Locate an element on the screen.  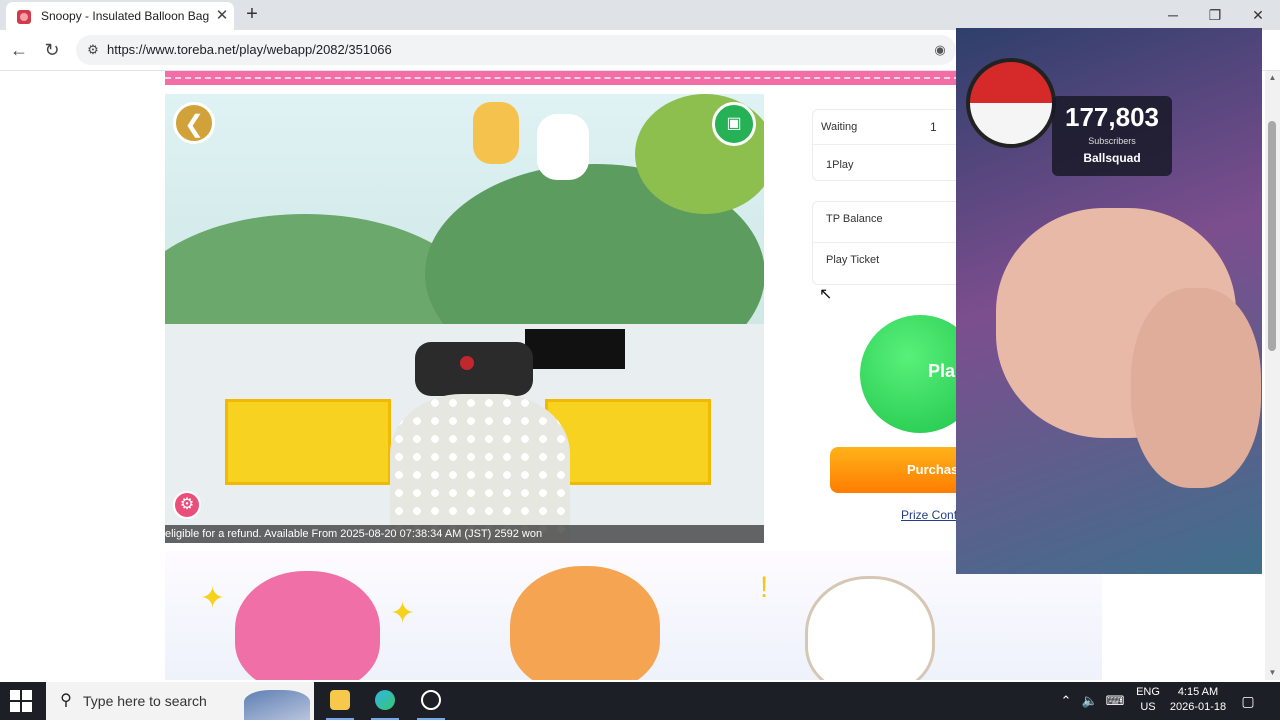
system-clock: 4:15 AM 2026-01-18 is located at coordinates (1198, 700).